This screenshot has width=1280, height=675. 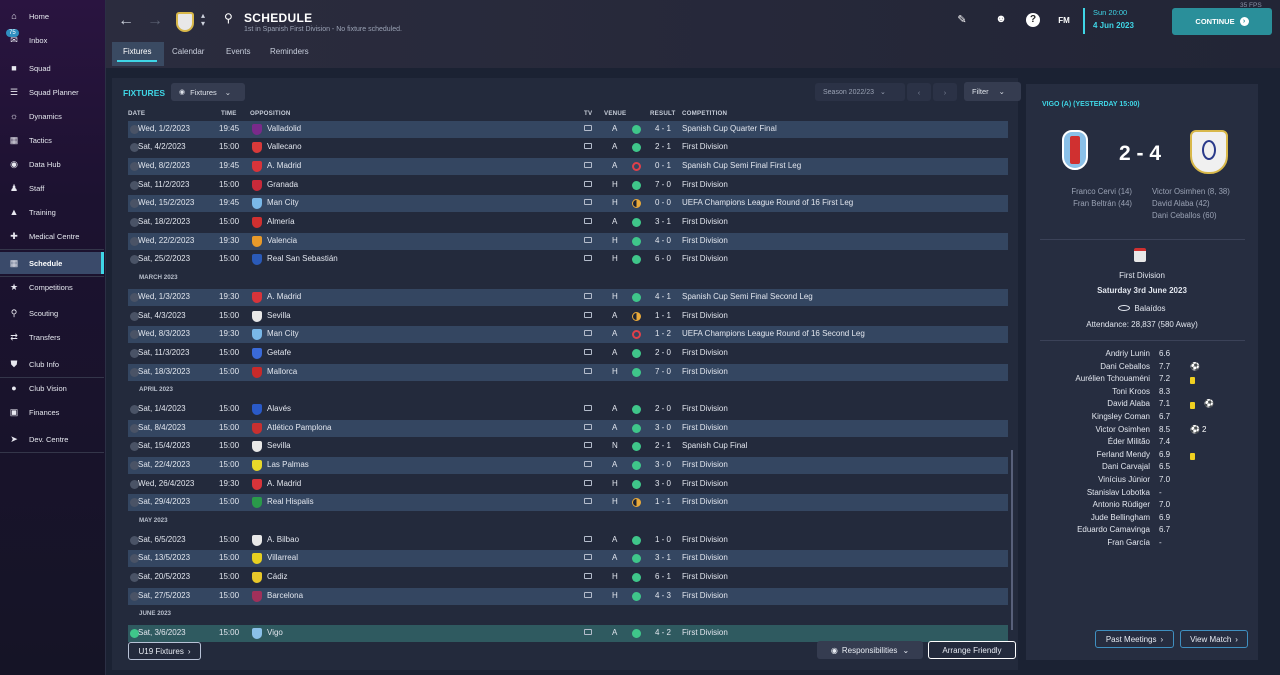 What do you see at coordinates (283, 539) in the screenshot?
I see `fixture-opposition: A. Bilbao` at bounding box center [283, 539].